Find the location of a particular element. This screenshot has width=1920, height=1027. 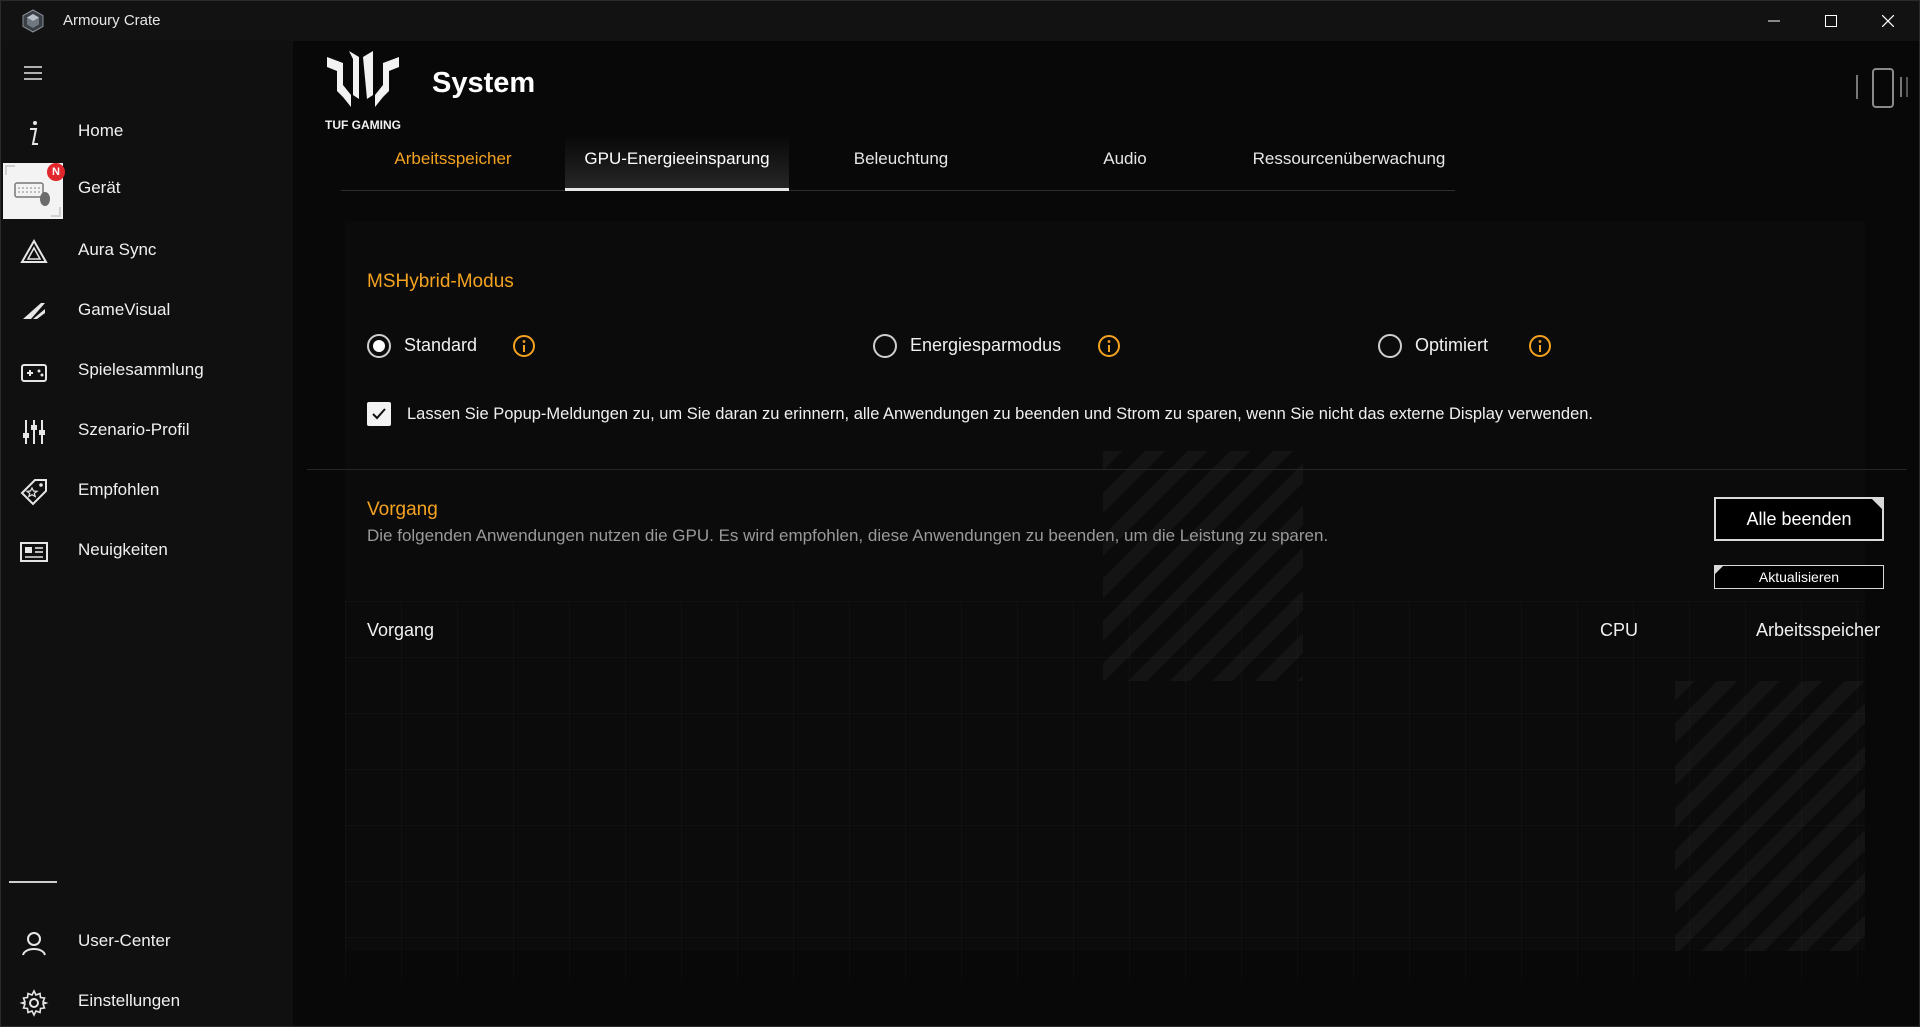

gamevisual-icon is located at coordinates (34, 312).